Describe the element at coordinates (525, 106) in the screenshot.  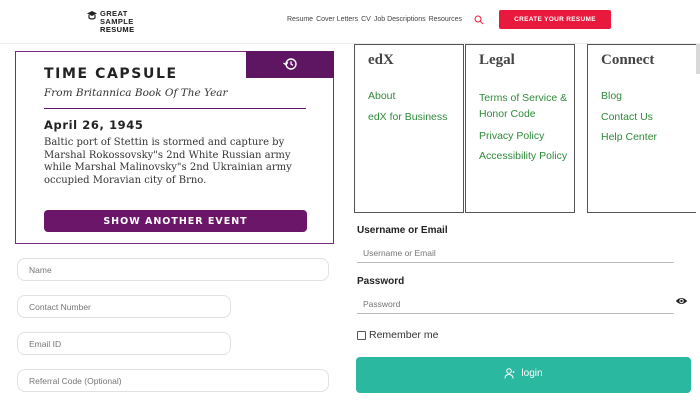
I see `link-terms-of-service: Terms of Service & Honor Code` at that location.